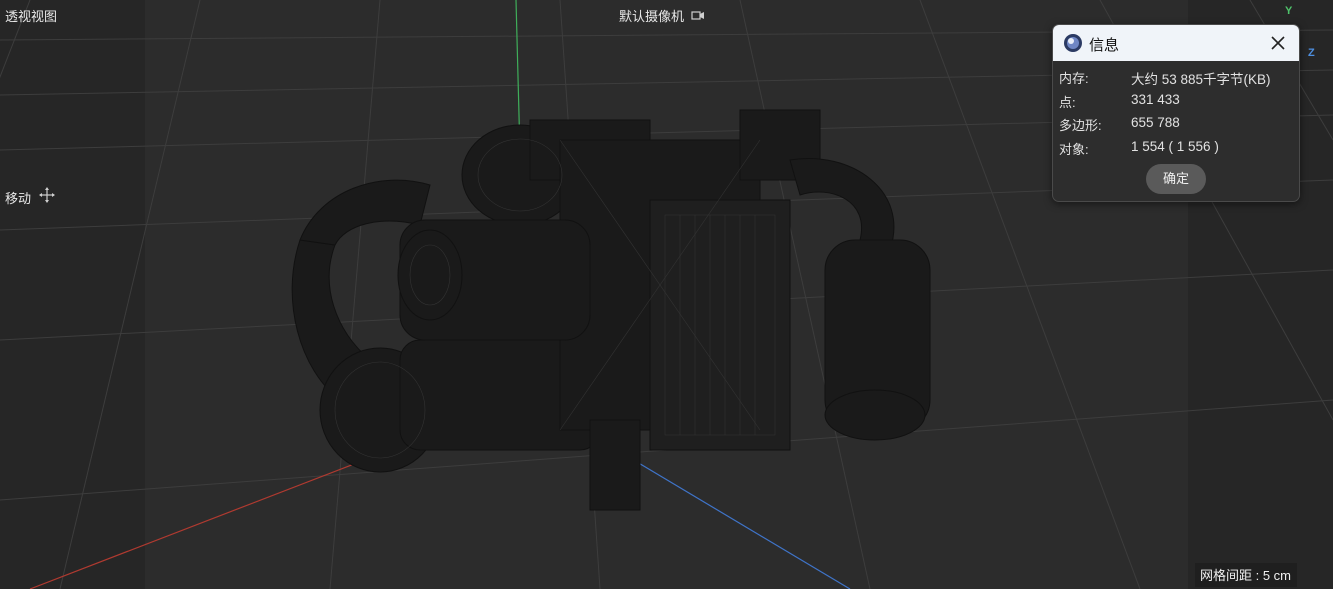  What do you see at coordinates (1176, 43) in the screenshot?
I see `dialog-title-bar: 信息` at bounding box center [1176, 43].